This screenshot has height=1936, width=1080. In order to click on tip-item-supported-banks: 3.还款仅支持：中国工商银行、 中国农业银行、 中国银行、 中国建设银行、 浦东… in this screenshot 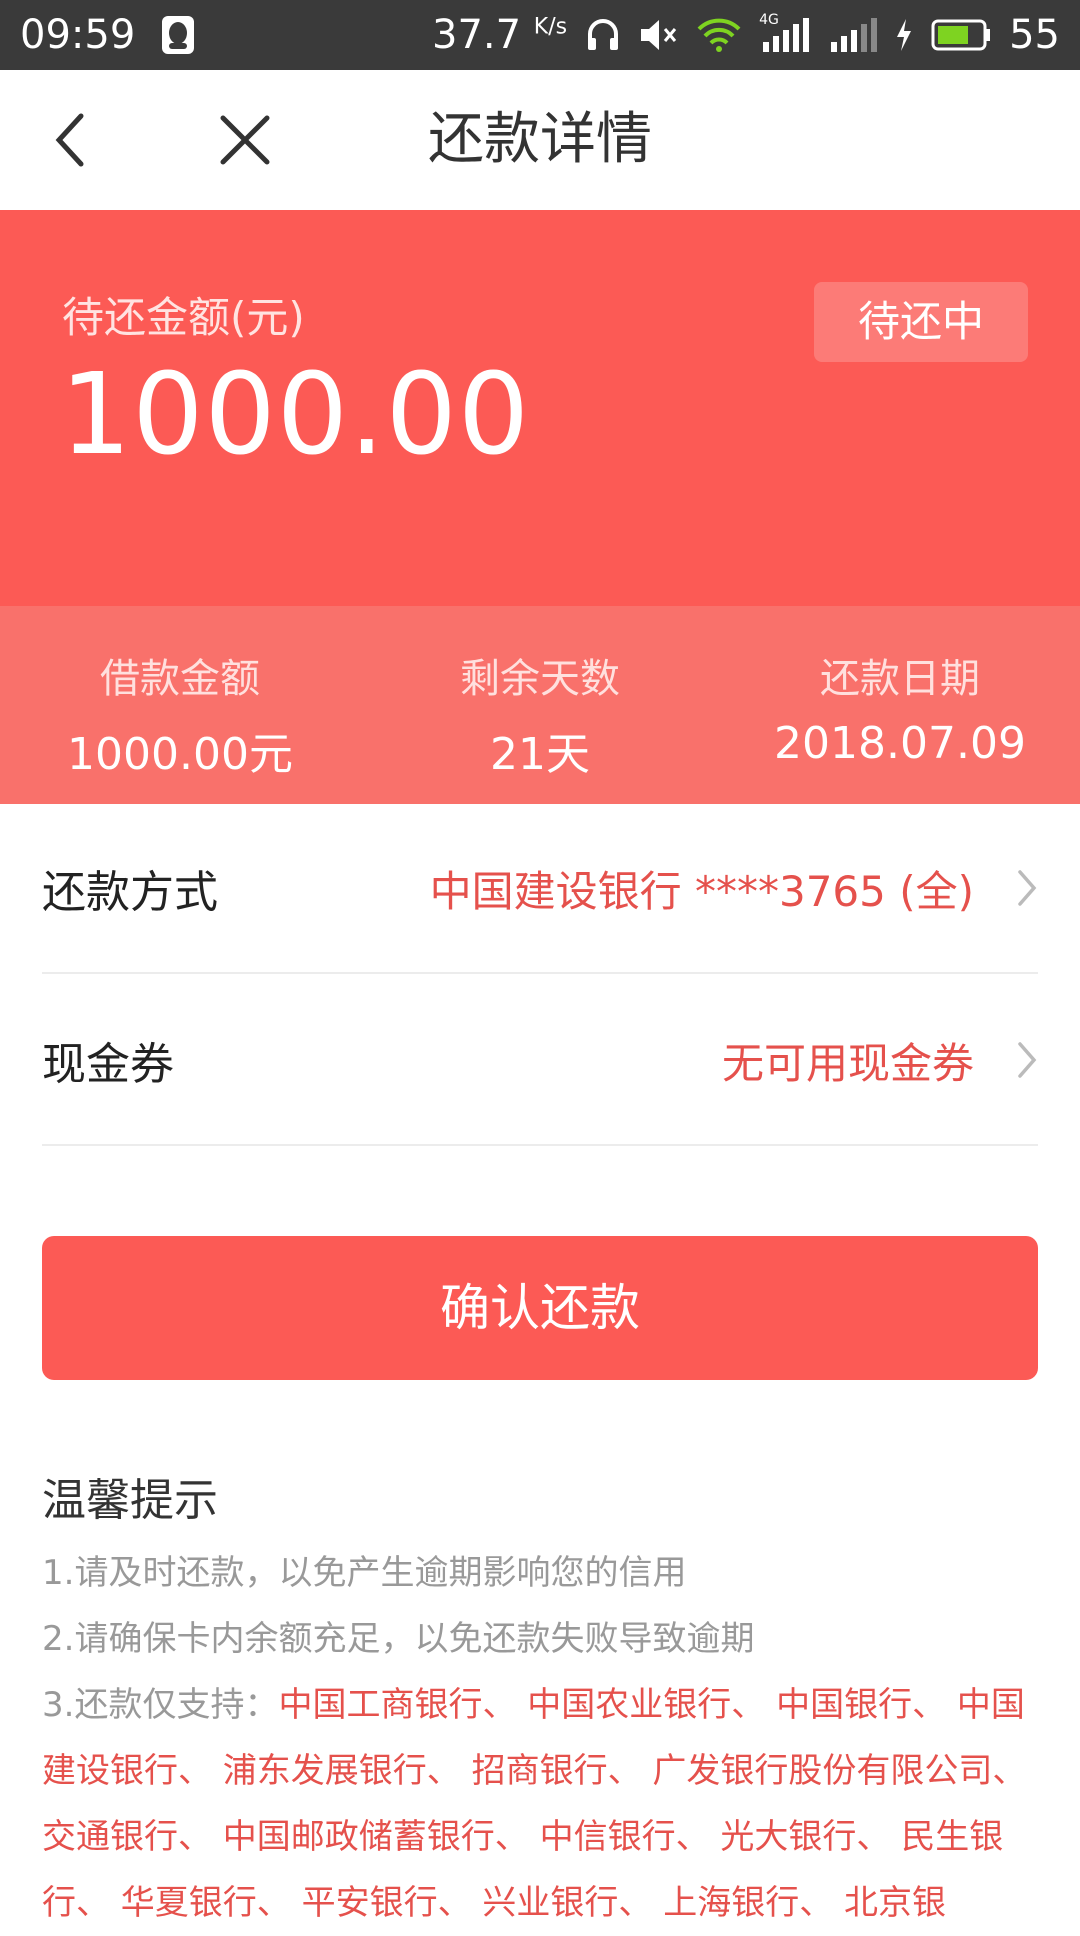, I will do `click(540, 1804)`.